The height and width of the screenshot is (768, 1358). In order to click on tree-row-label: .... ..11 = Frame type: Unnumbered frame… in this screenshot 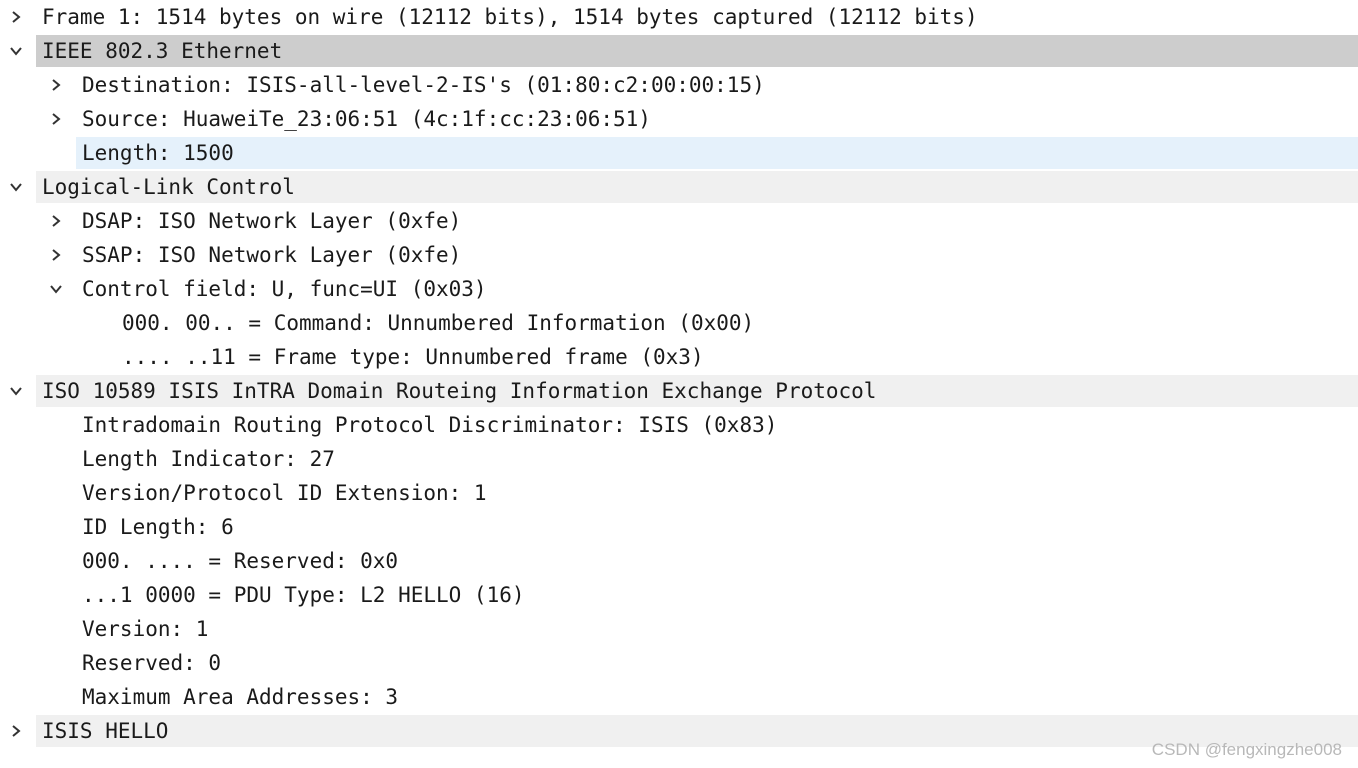, I will do `click(413, 357)`.